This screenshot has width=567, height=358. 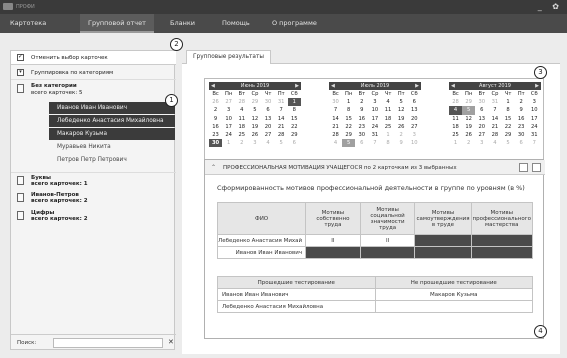 I want to click on person-item: Иванов Иван Иванович, so click(x=112, y=108).